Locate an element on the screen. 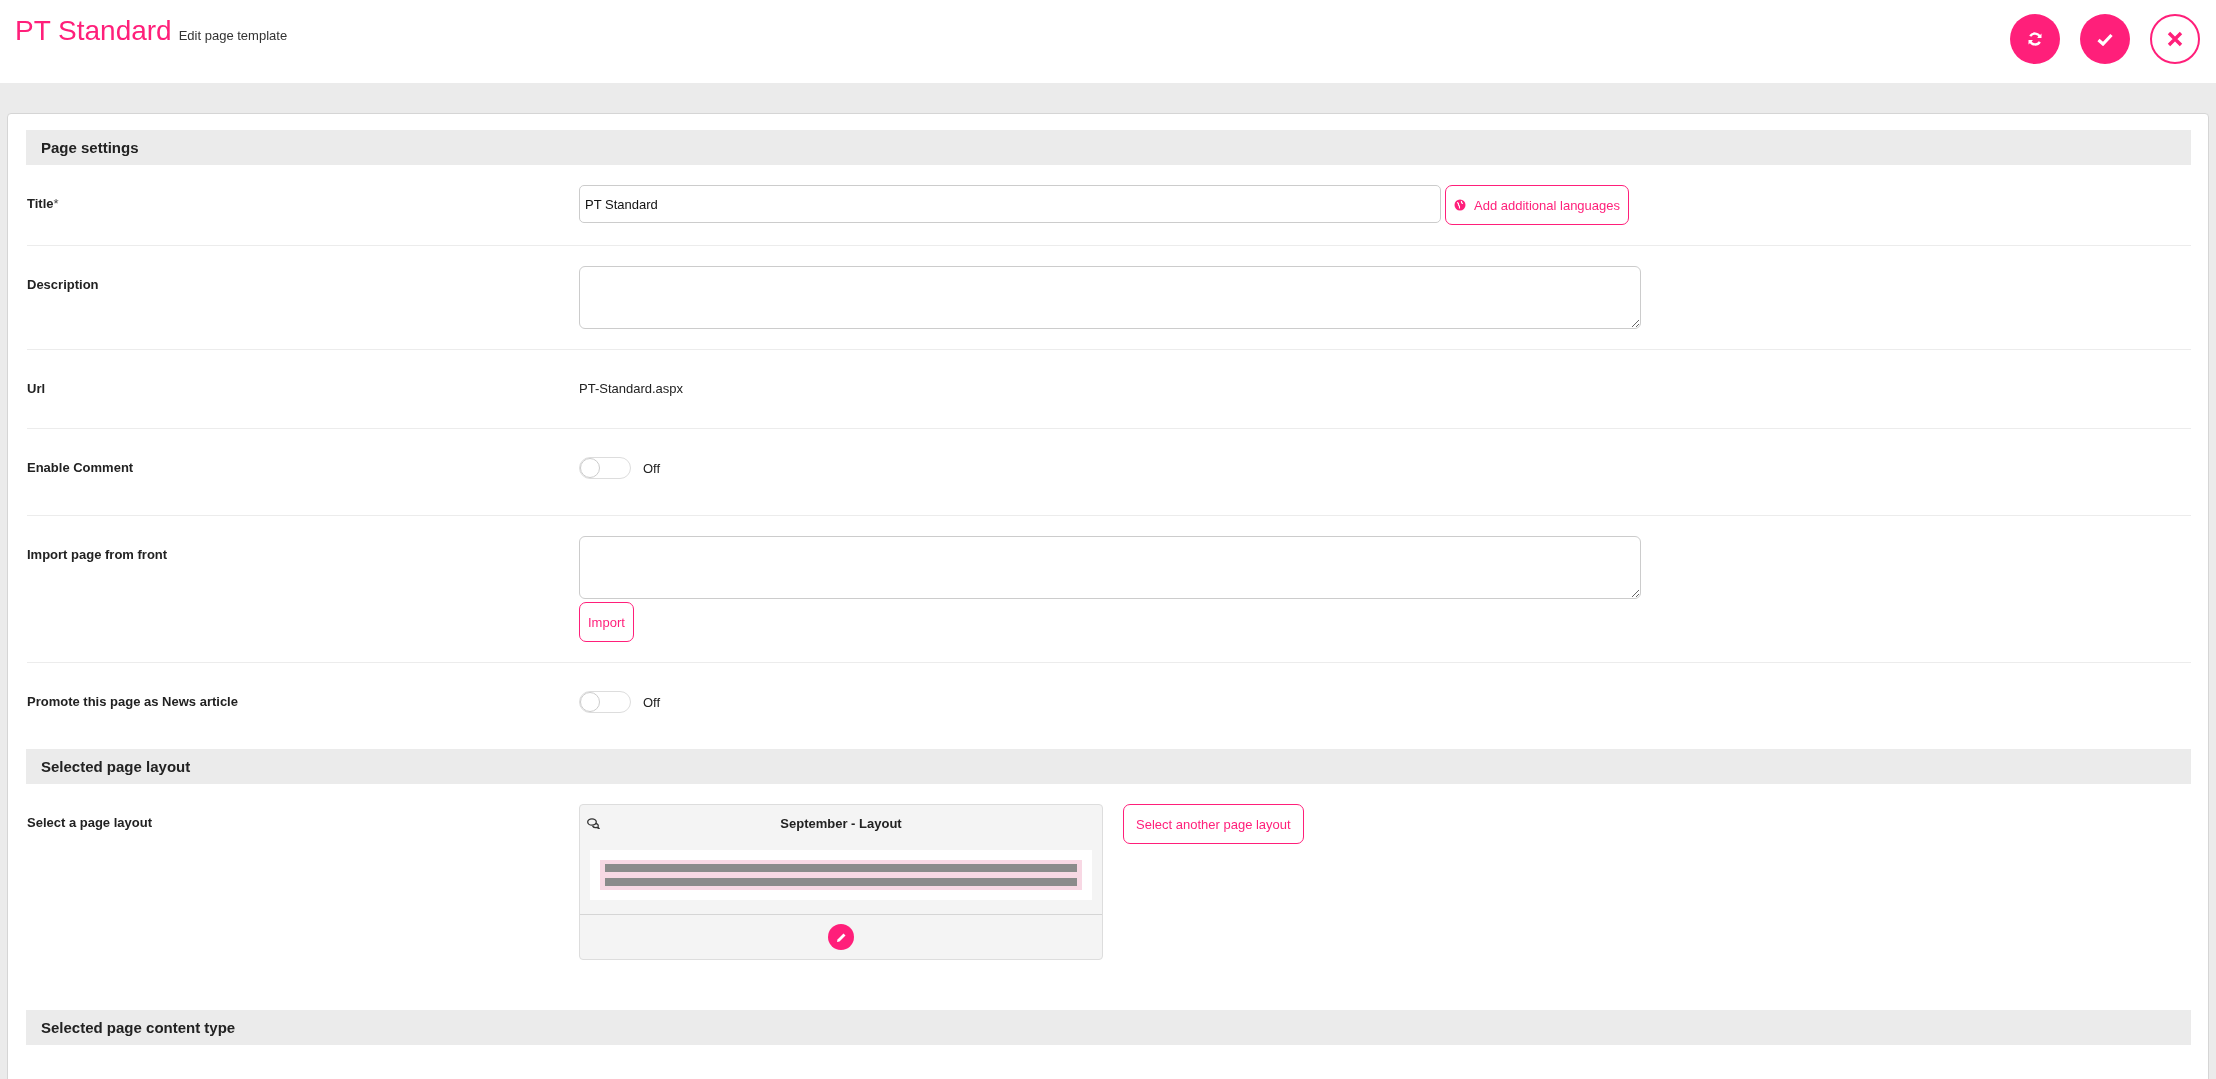 The width and height of the screenshot is (2216, 1079). refresh-icon is located at coordinates (2035, 39).